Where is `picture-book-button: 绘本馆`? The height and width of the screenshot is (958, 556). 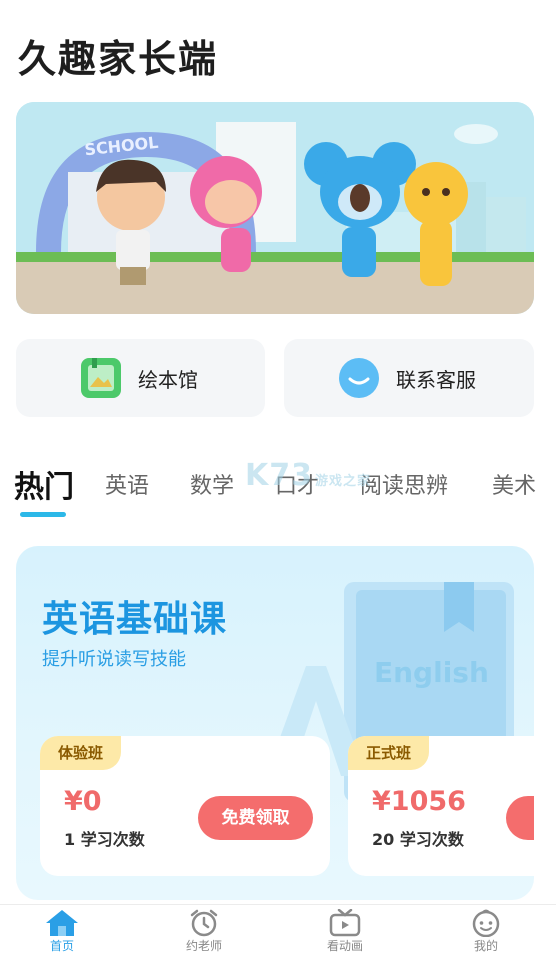 picture-book-button: 绘本馆 is located at coordinates (140, 378).